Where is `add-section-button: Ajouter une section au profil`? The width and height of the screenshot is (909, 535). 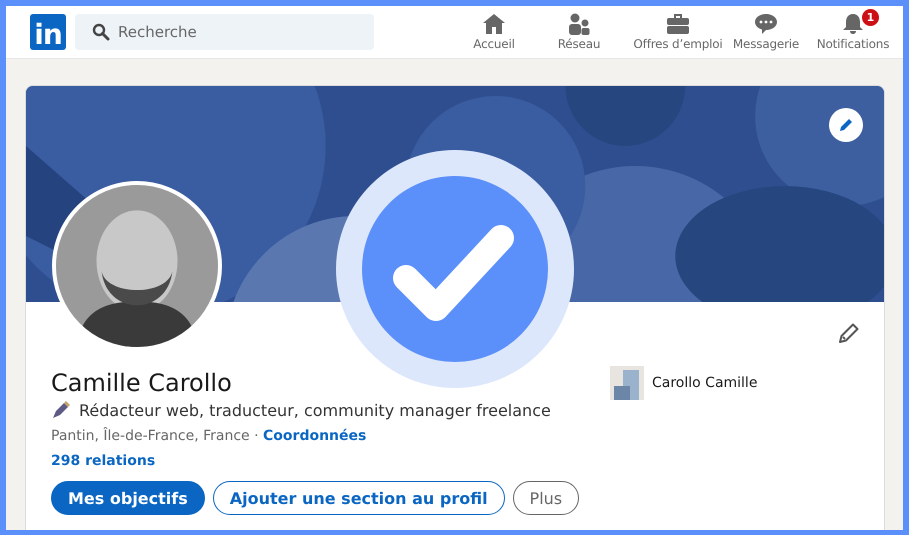
add-section-button: Ajouter une section au profil is located at coordinates (358, 498).